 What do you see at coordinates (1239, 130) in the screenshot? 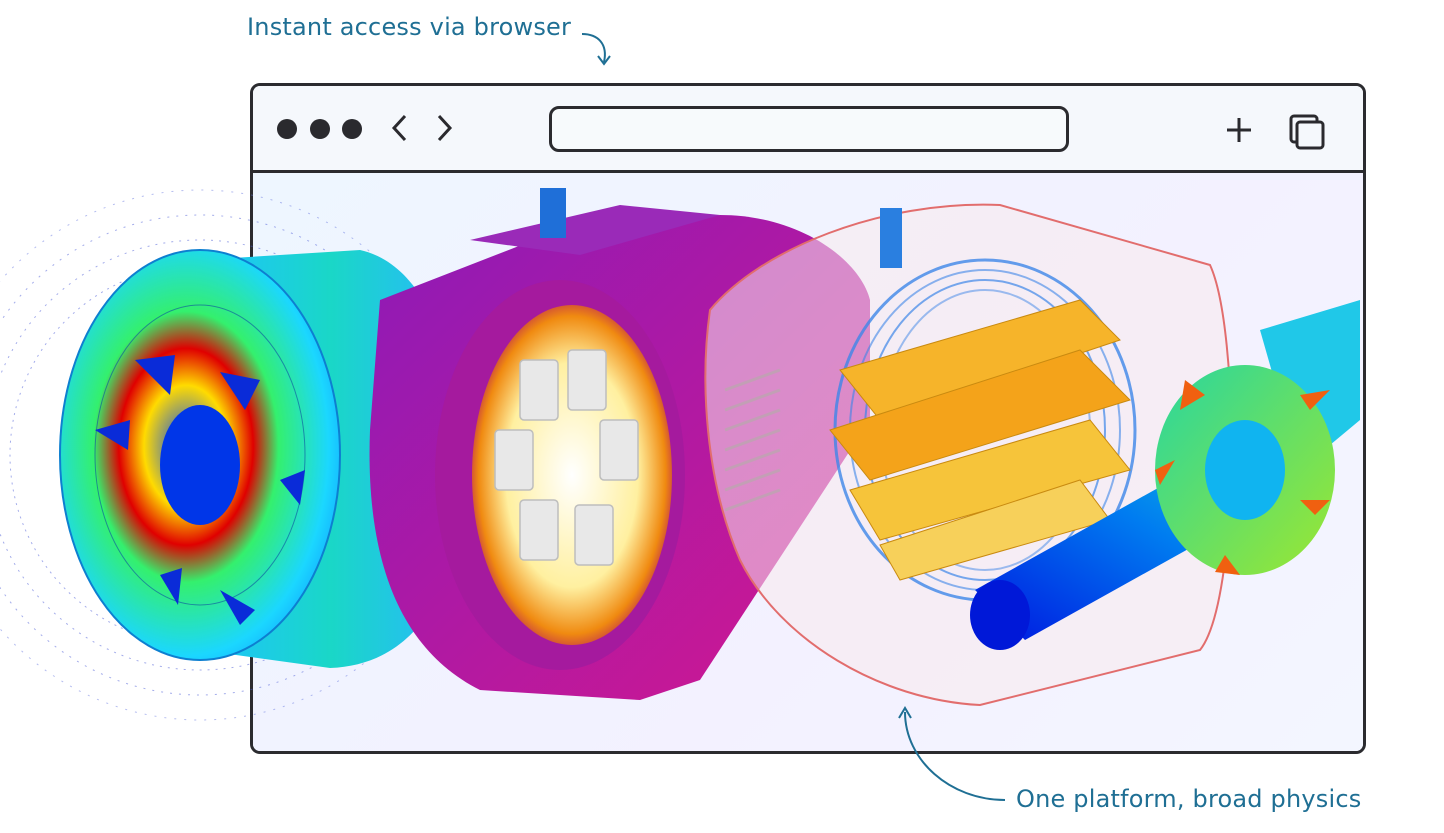
I see `plus-icon` at bounding box center [1239, 130].